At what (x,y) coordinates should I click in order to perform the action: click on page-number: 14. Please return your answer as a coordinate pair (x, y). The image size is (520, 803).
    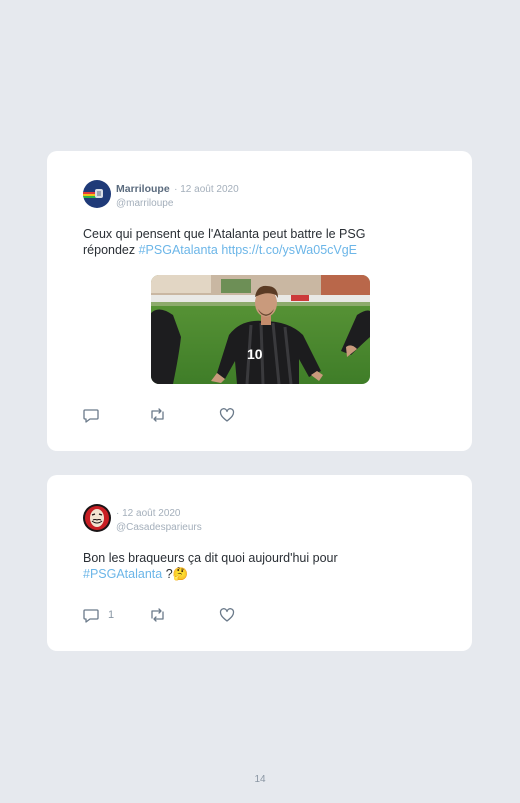
    Looking at the image, I should click on (260, 779).